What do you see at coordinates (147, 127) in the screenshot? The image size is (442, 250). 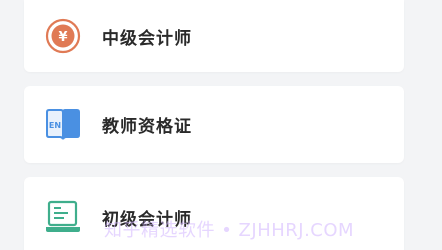 I see `item-label: 教师资格证` at bounding box center [147, 127].